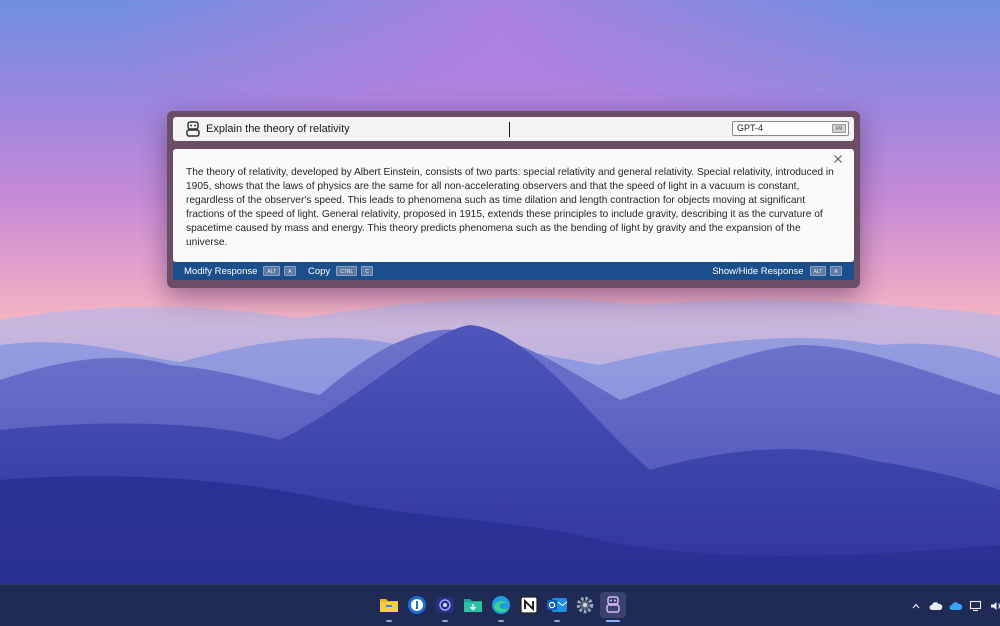 This screenshot has height=626, width=1000. Describe the element at coordinates (367, 271) in the screenshot. I see `copy-key-2: C` at that location.